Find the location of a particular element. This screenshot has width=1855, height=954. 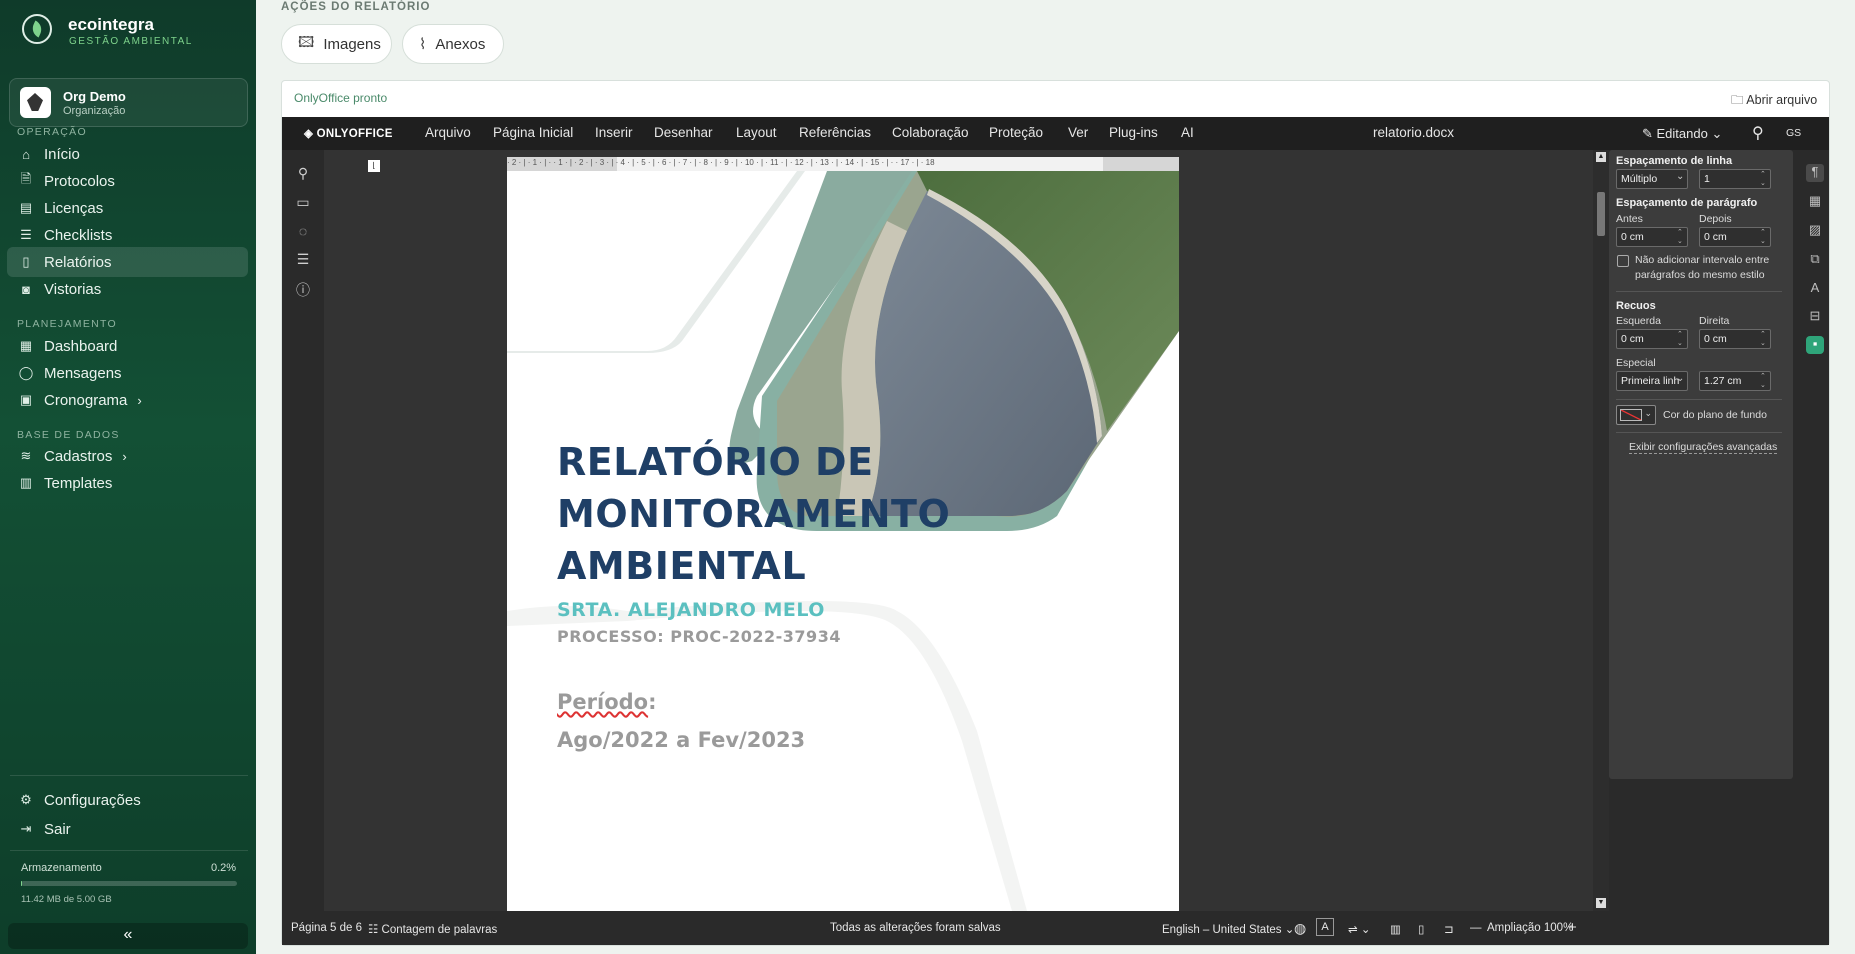

period-colon: : is located at coordinates (652, 702).